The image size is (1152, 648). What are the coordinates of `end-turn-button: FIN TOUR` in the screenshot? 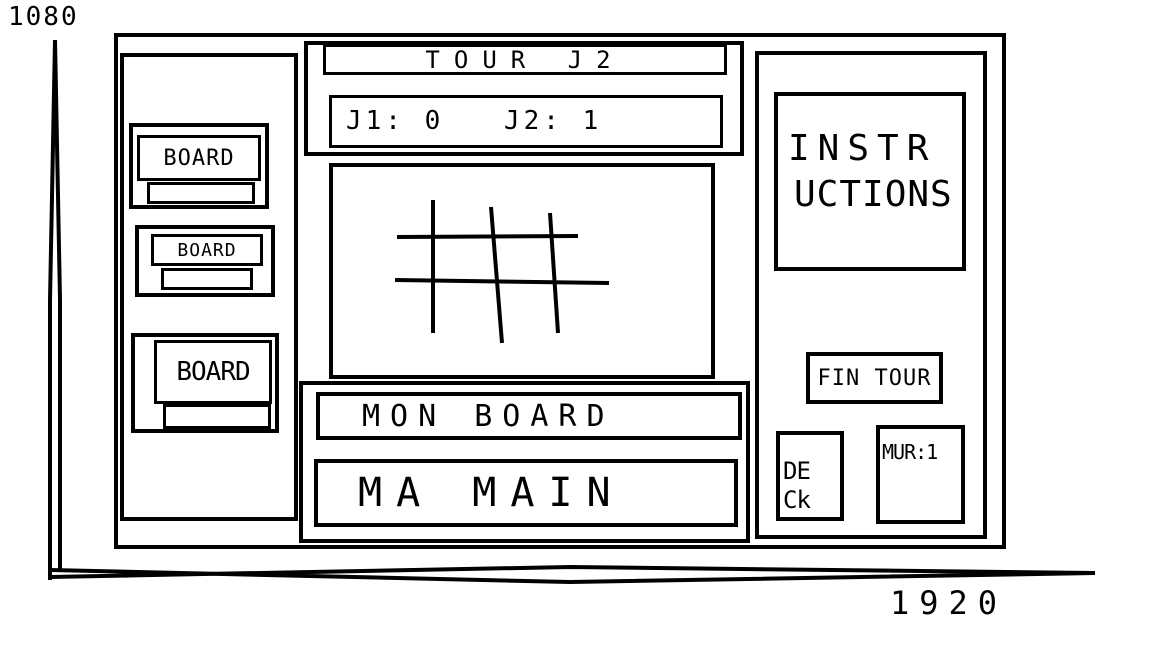 It's located at (874, 378).